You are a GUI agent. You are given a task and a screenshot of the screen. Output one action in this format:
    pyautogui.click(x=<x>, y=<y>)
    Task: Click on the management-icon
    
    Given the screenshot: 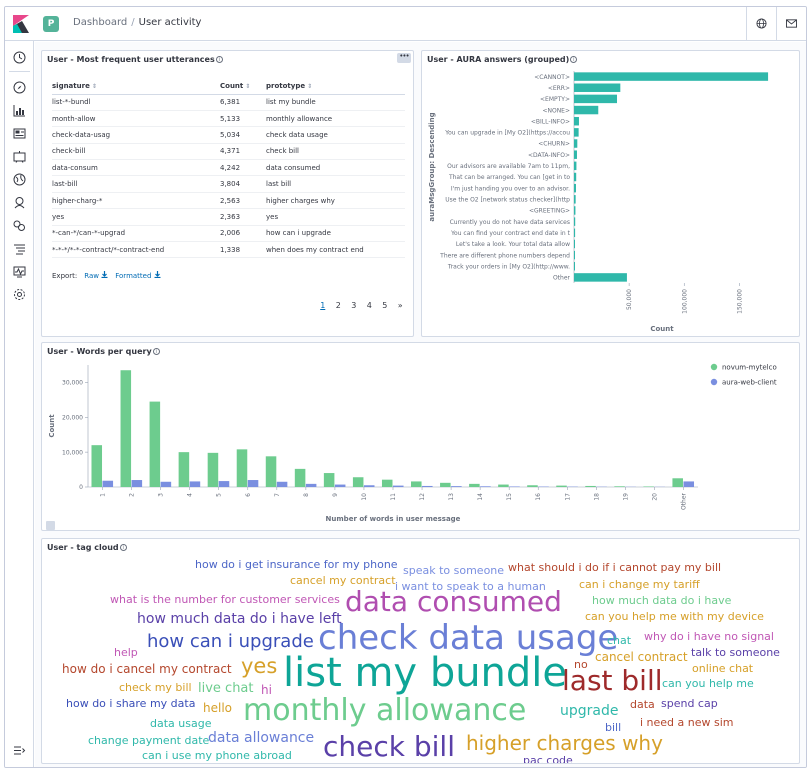 What is the action you would take?
    pyautogui.click(x=19, y=294)
    